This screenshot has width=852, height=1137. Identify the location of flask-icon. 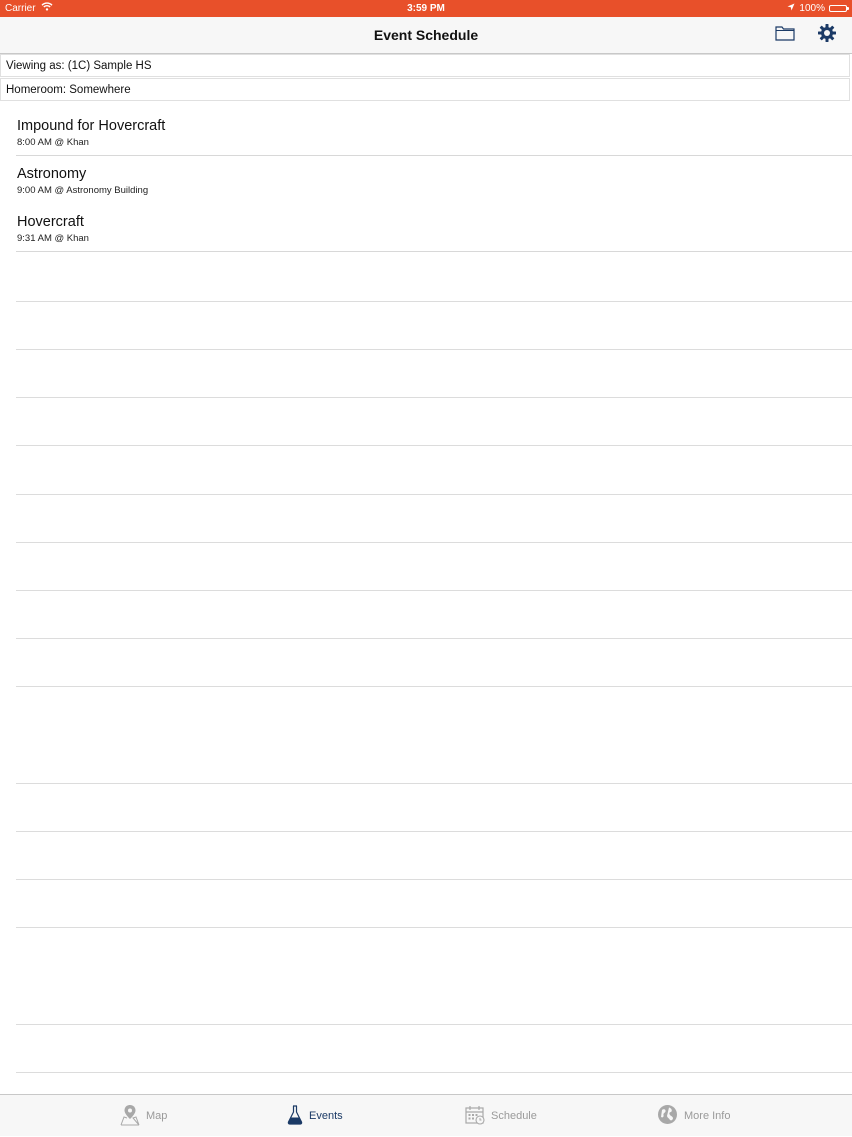
(295, 1116).